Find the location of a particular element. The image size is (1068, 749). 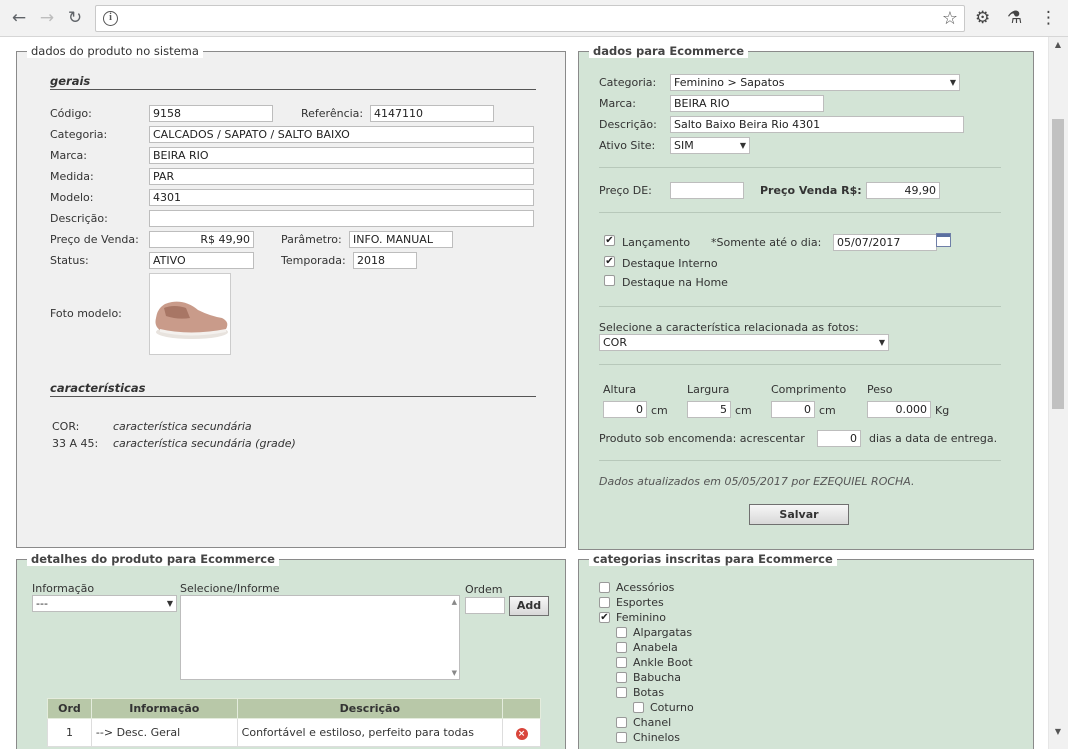

lancamento-label: Lançamento is located at coordinates (656, 242).